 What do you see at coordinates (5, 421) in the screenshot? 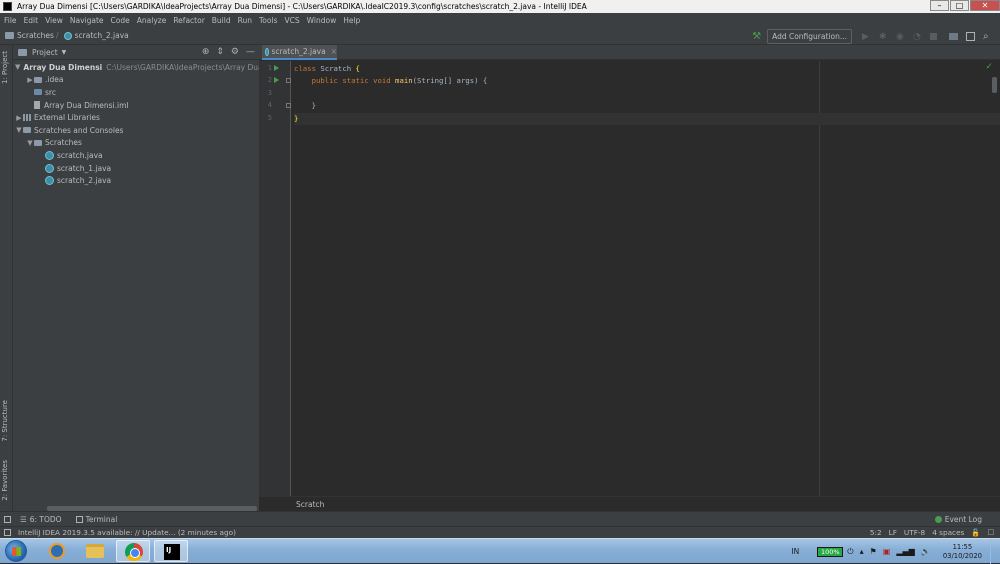
I see `structure-tool-tab: 7: Structure` at bounding box center [5, 421].